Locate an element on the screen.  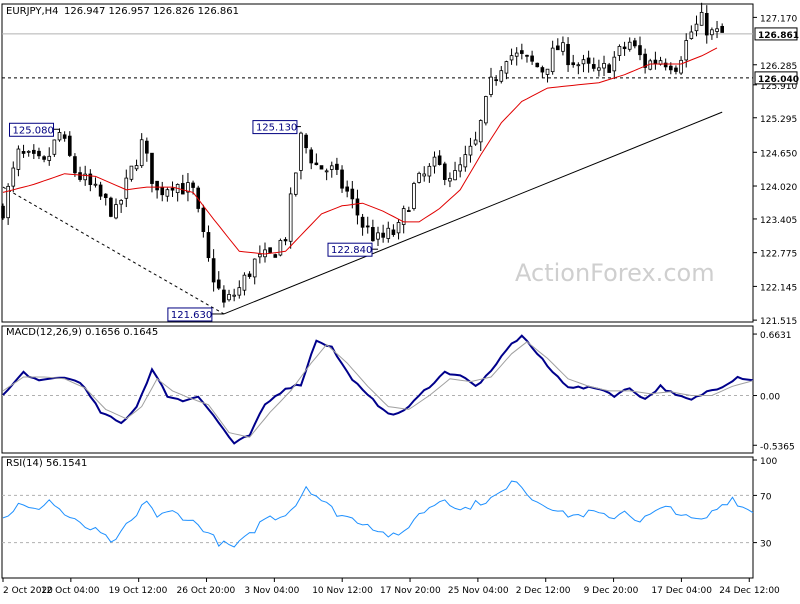
x-tick-label: 19 Oct 12:00 is located at coordinates (138, 591).